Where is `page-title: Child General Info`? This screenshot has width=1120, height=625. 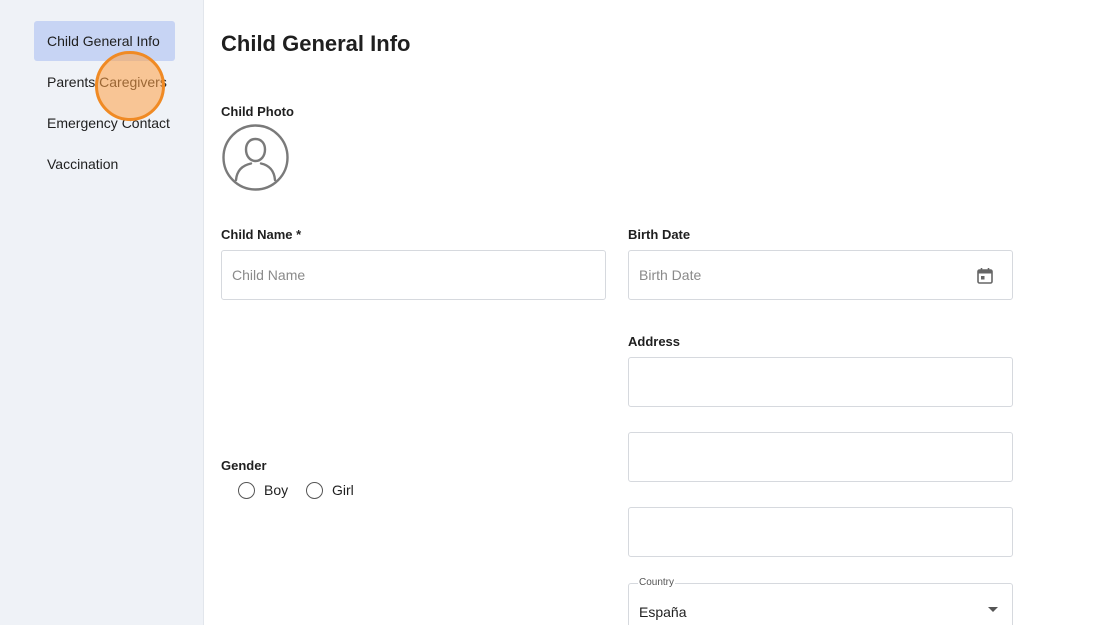
page-title: Child General Info is located at coordinates (316, 43).